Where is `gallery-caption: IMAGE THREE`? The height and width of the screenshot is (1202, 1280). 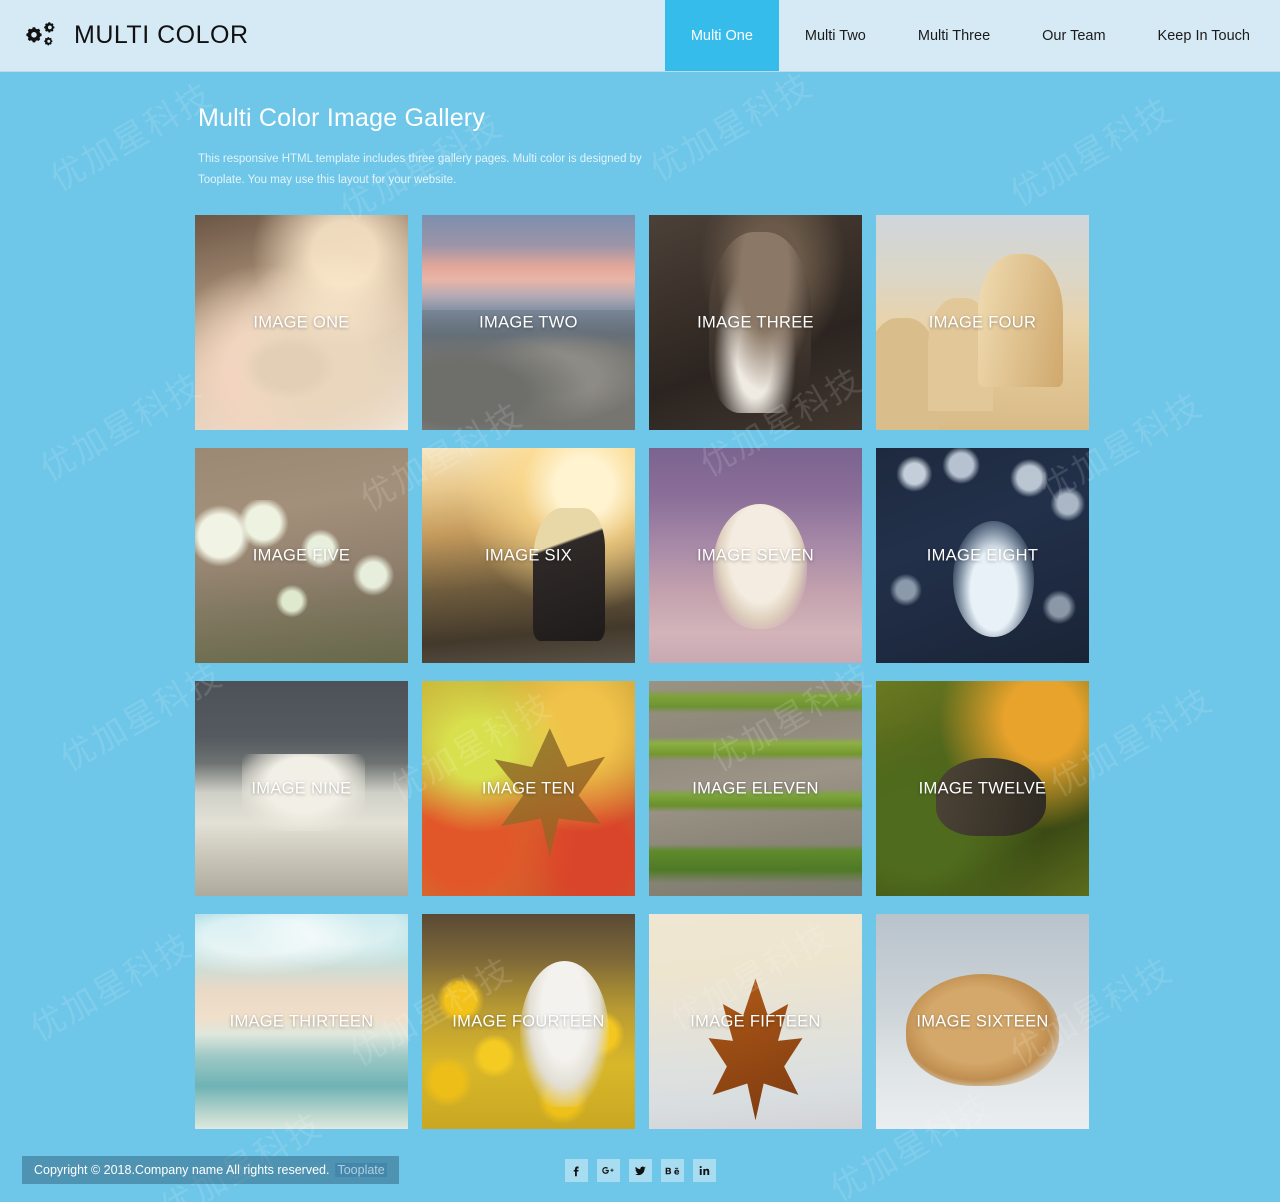 gallery-caption: IMAGE THREE is located at coordinates (755, 322).